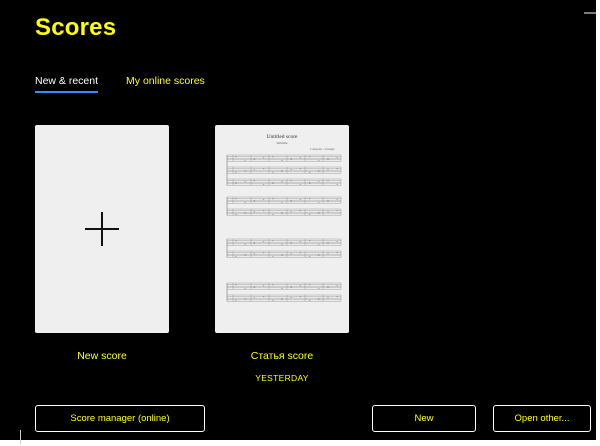 The image size is (600, 446). Describe the element at coordinates (598, 223) in the screenshot. I see `window-right-edge` at that location.